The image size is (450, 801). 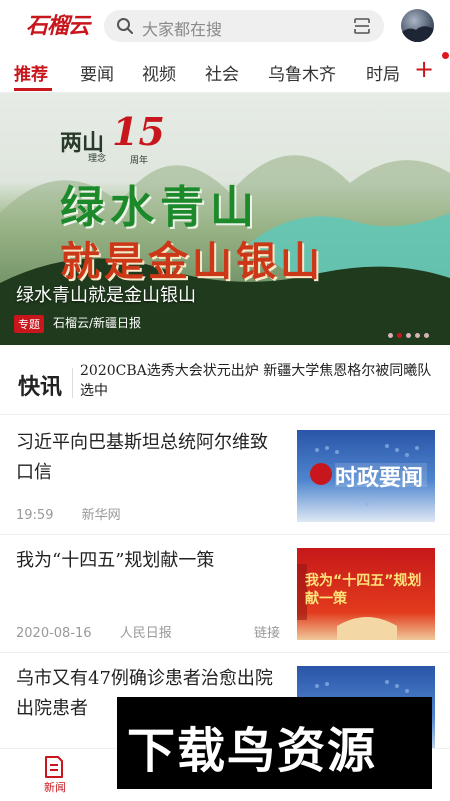 What do you see at coordinates (35, 515) in the screenshot?
I see `news-time: 19:59` at bounding box center [35, 515].